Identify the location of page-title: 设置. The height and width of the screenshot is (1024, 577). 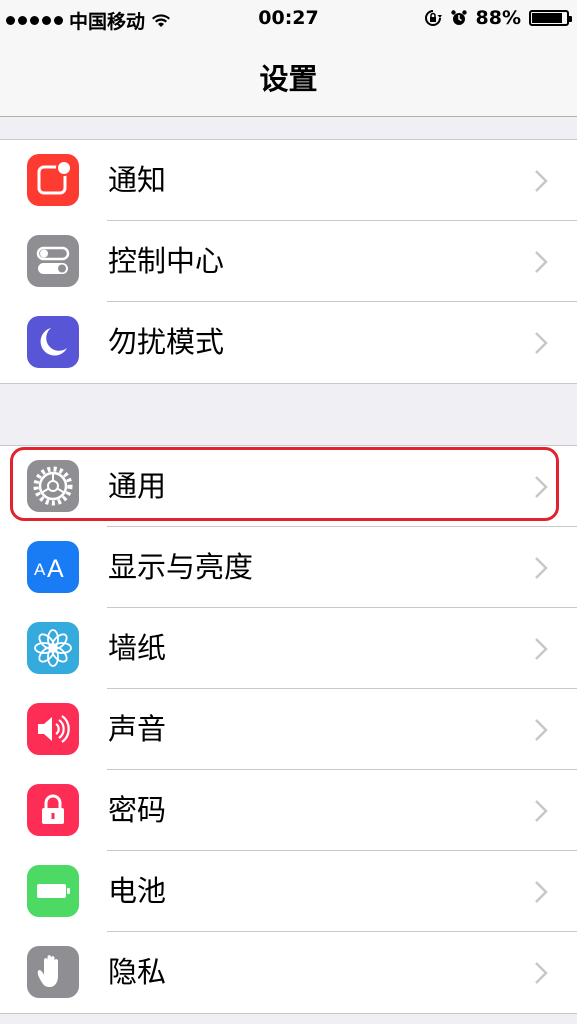
(288, 79).